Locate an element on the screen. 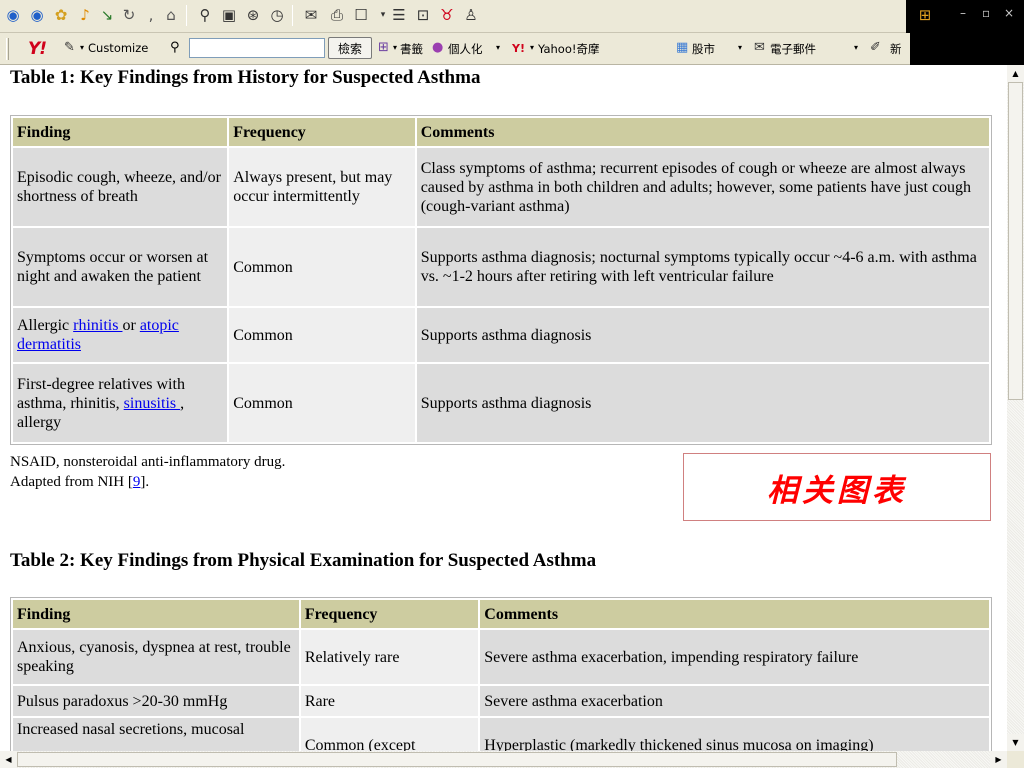 The image size is (1024, 768). toolbar-grip is located at coordinates (7, 49).